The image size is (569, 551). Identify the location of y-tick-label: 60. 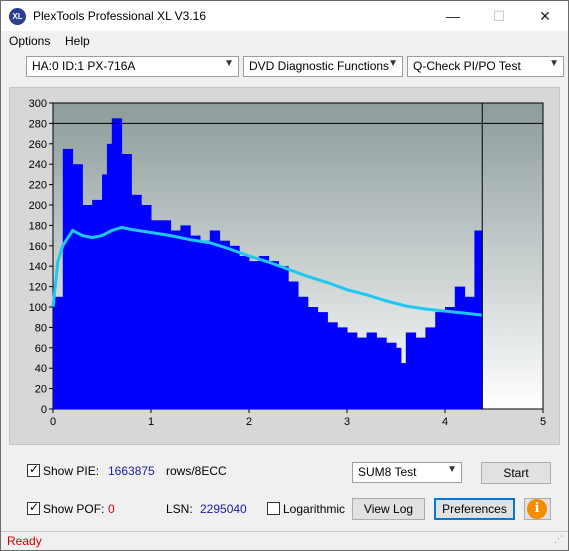
(41, 349).